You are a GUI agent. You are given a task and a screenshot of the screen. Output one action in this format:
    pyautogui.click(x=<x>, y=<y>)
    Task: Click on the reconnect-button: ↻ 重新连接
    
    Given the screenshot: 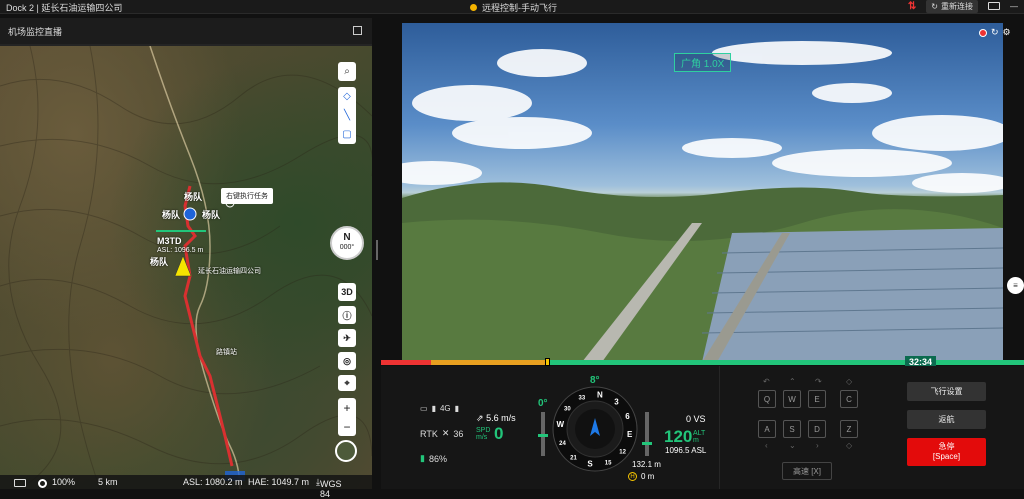 What is the action you would take?
    pyautogui.click(x=952, y=6)
    